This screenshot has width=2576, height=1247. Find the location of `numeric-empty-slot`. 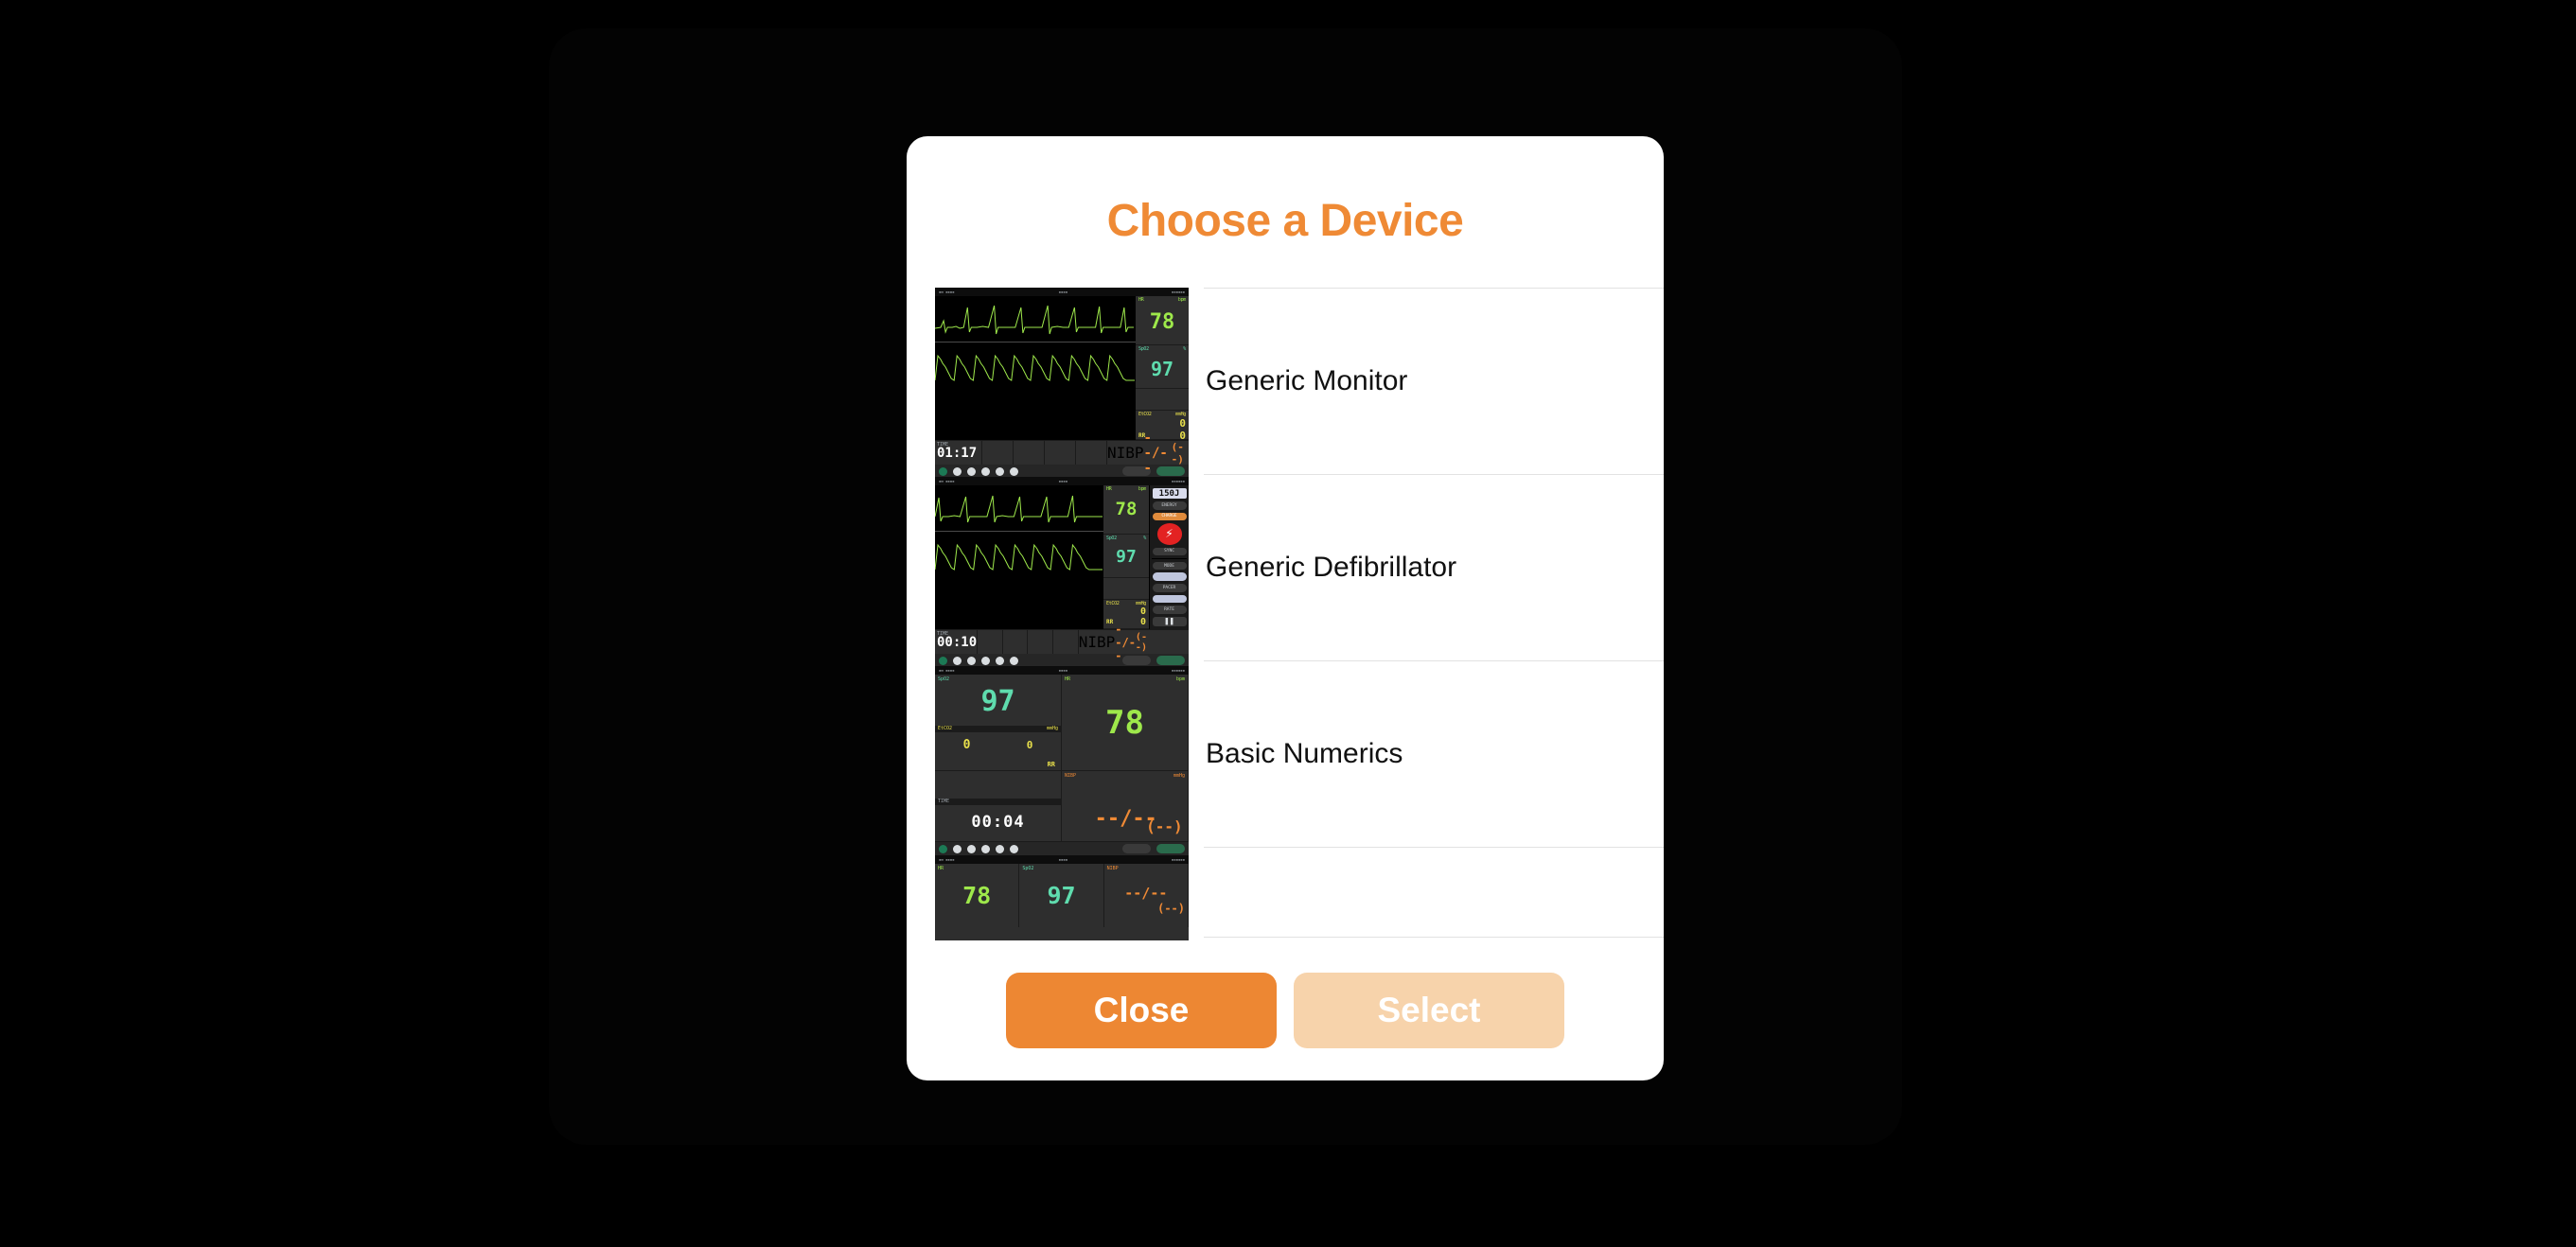

numeric-empty-slot is located at coordinates (1162, 400).